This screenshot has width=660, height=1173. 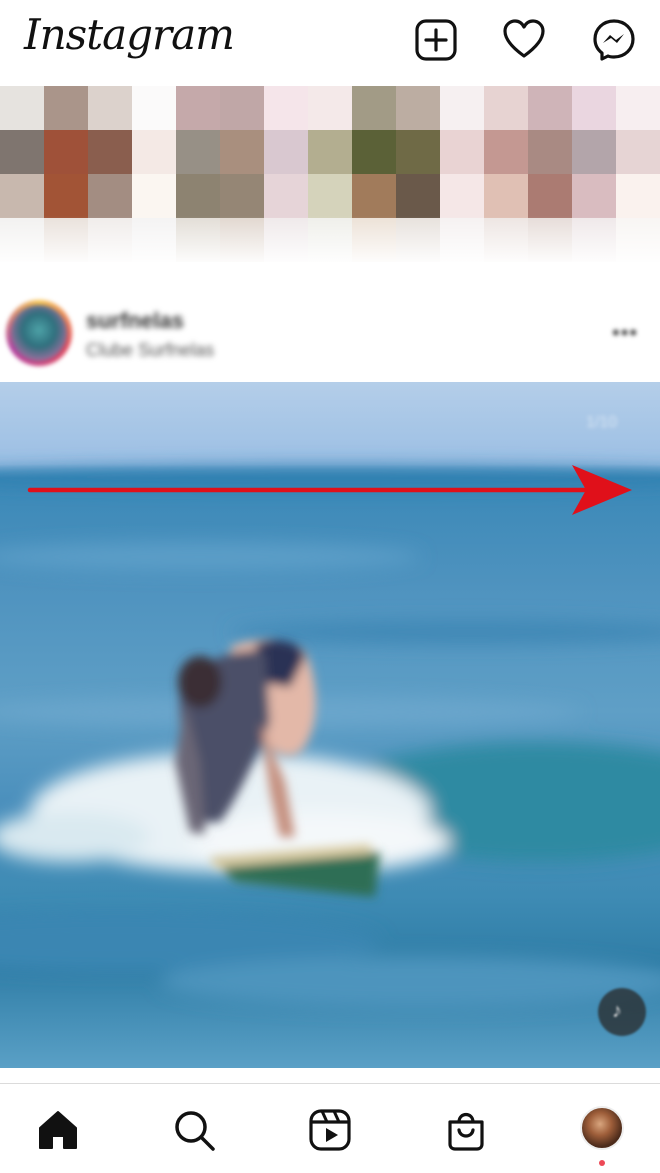 What do you see at coordinates (614, 40) in the screenshot?
I see `messenger-icon` at bounding box center [614, 40].